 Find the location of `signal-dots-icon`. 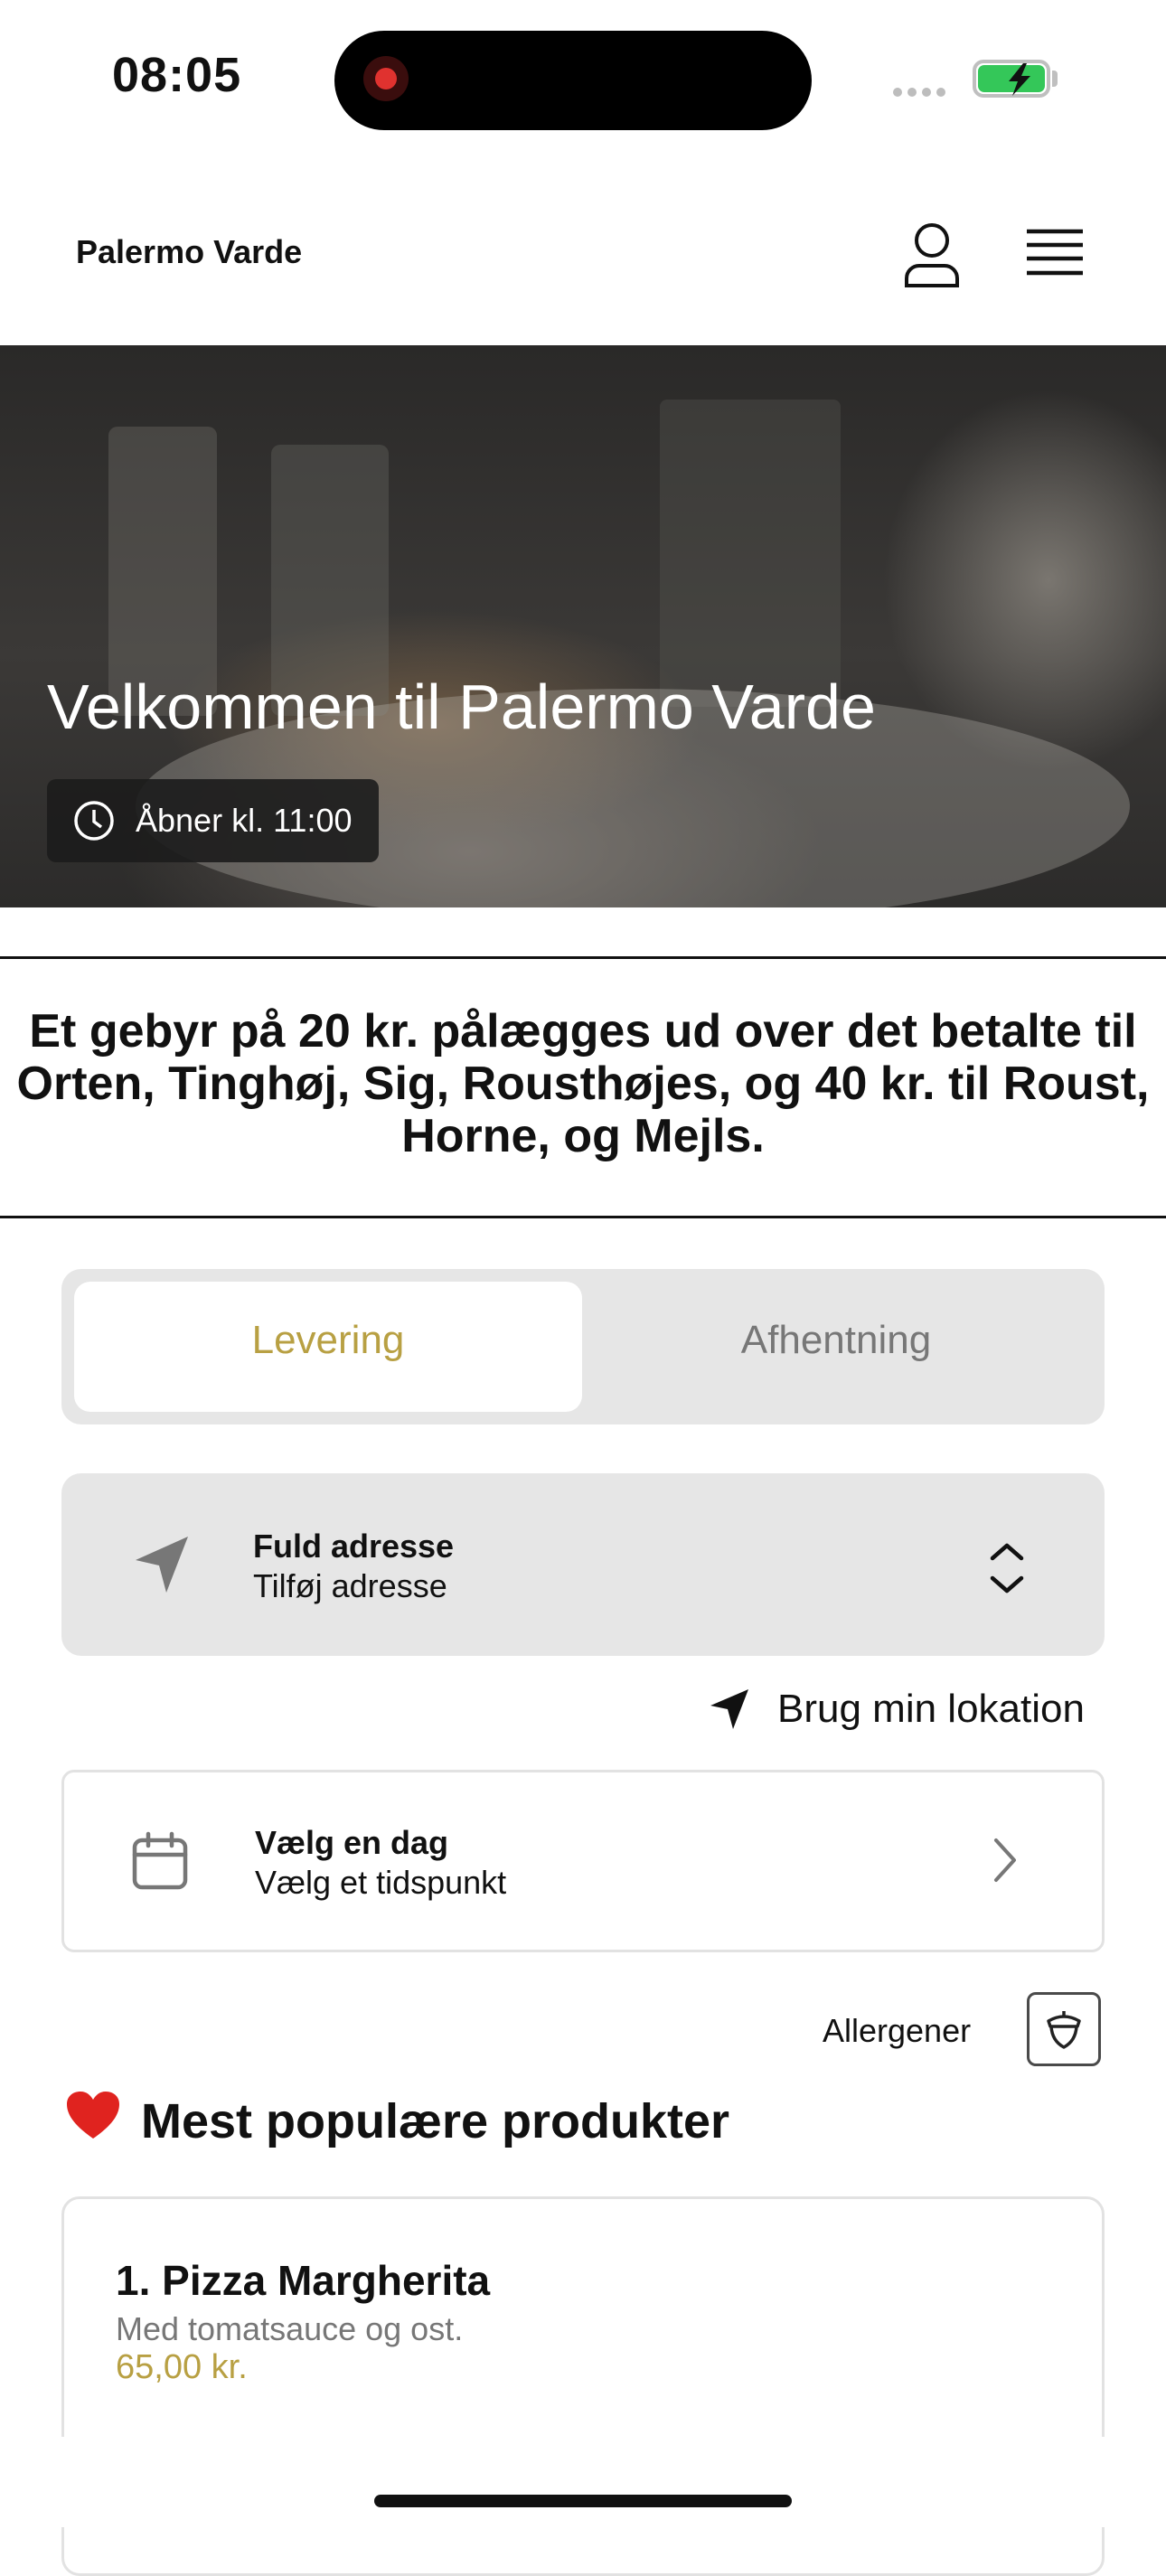

signal-dots-icon is located at coordinates (922, 93).